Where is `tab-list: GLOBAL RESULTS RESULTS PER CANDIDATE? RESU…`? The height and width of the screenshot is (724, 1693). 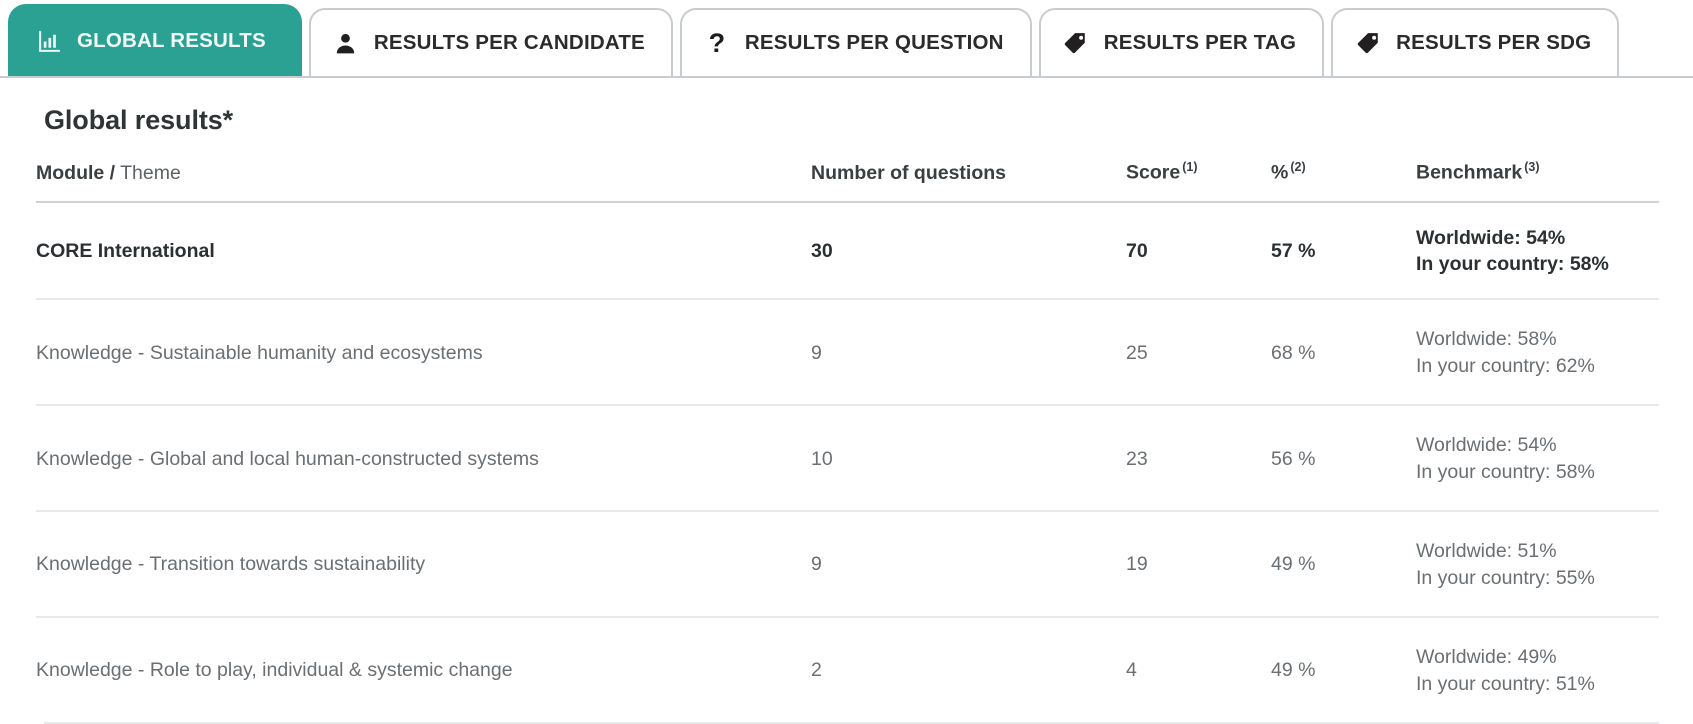 tab-list: GLOBAL RESULTS RESULTS PER CANDIDATE? RESU… is located at coordinates (814, 40).